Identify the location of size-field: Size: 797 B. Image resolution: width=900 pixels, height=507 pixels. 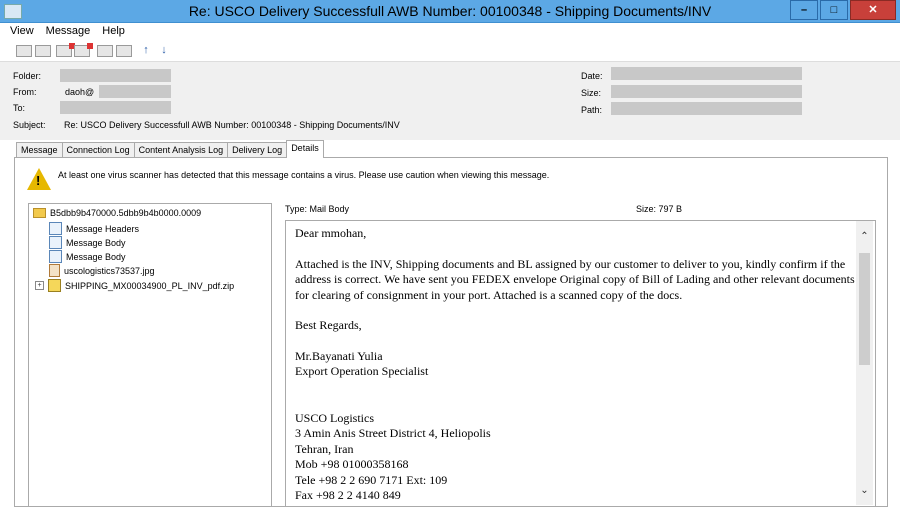
(659, 209).